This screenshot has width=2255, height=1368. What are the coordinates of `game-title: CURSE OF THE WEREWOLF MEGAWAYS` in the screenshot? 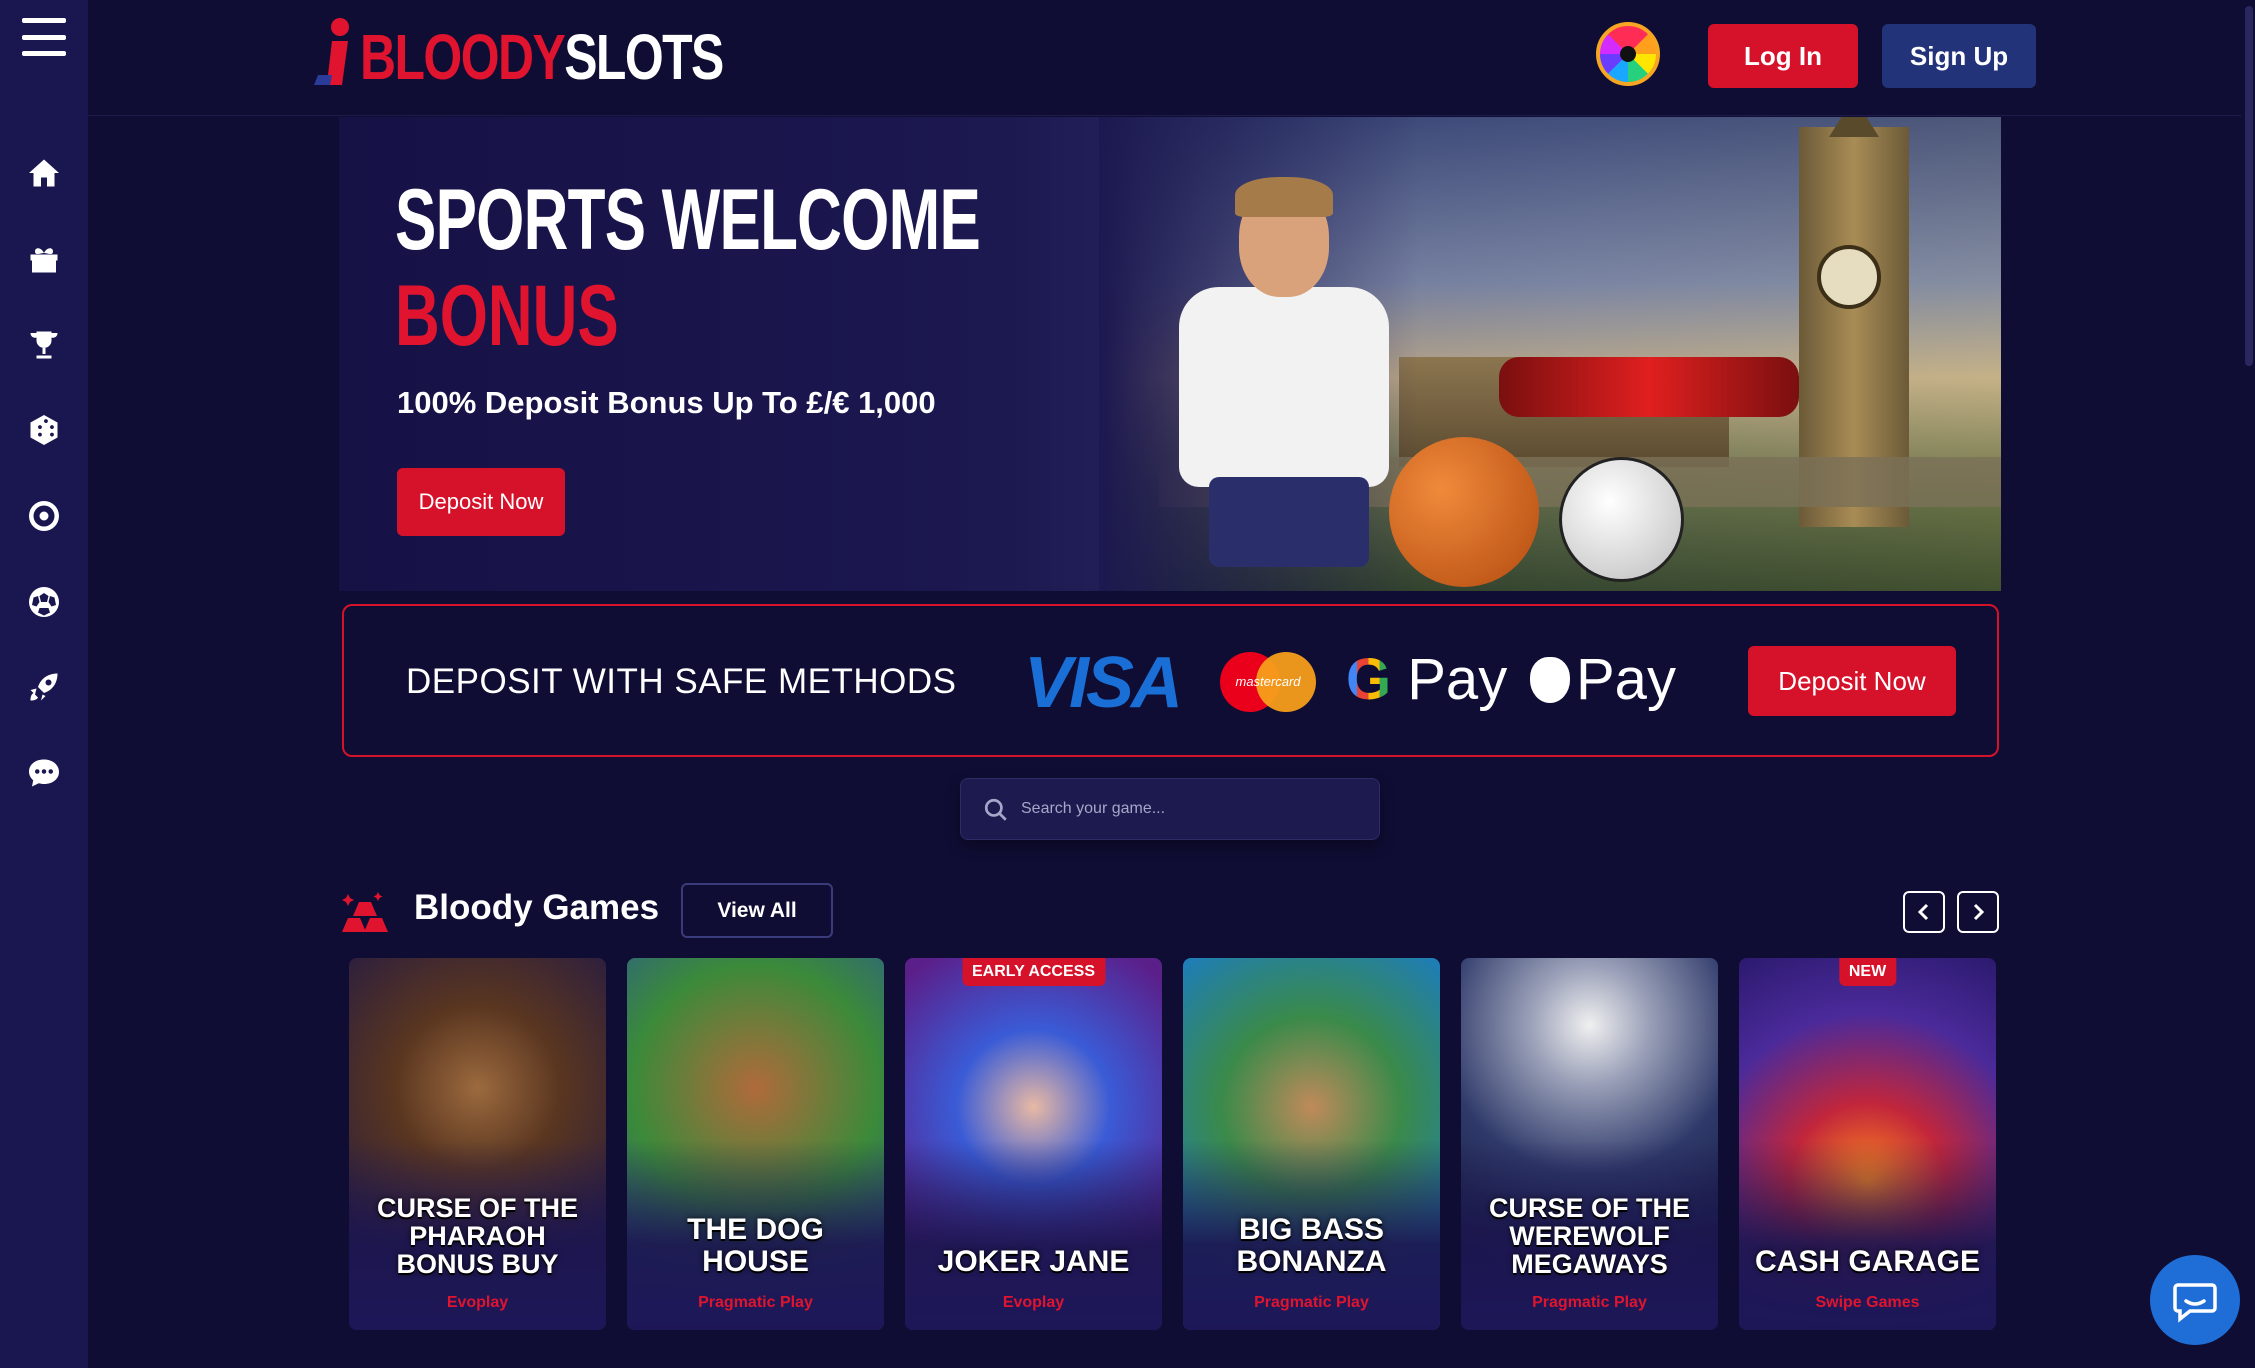 It's located at (1589, 1236).